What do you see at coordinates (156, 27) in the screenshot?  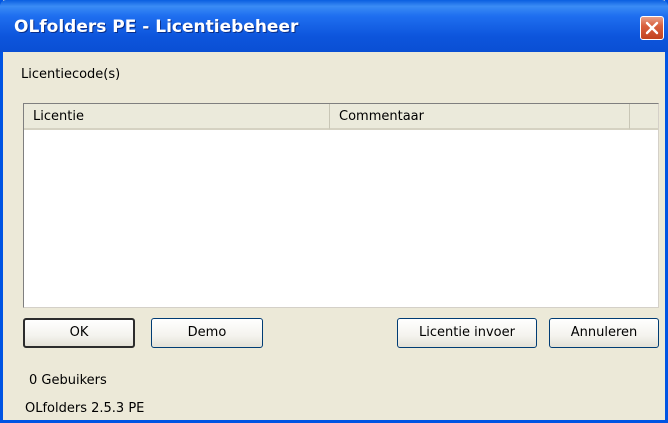 I see `window-title: OLfolders PE - Licentiebeheer` at bounding box center [156, 27].